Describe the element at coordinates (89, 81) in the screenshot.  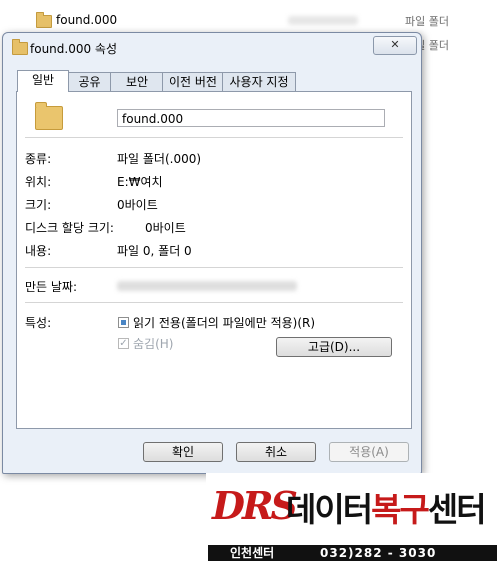
I see `tab-sharing: 공유` at that location.